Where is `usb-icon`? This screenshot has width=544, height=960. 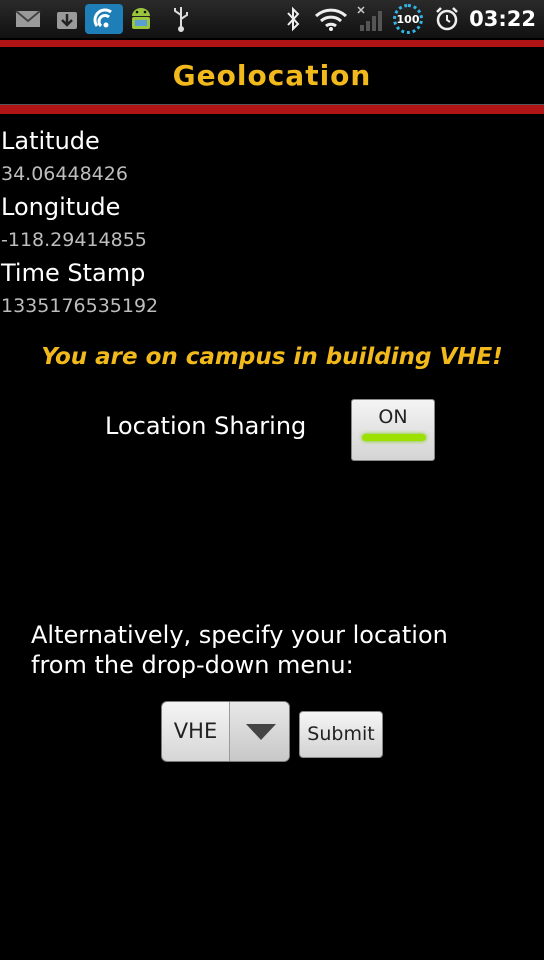 usb-icon is located at coordinates (181, 19).